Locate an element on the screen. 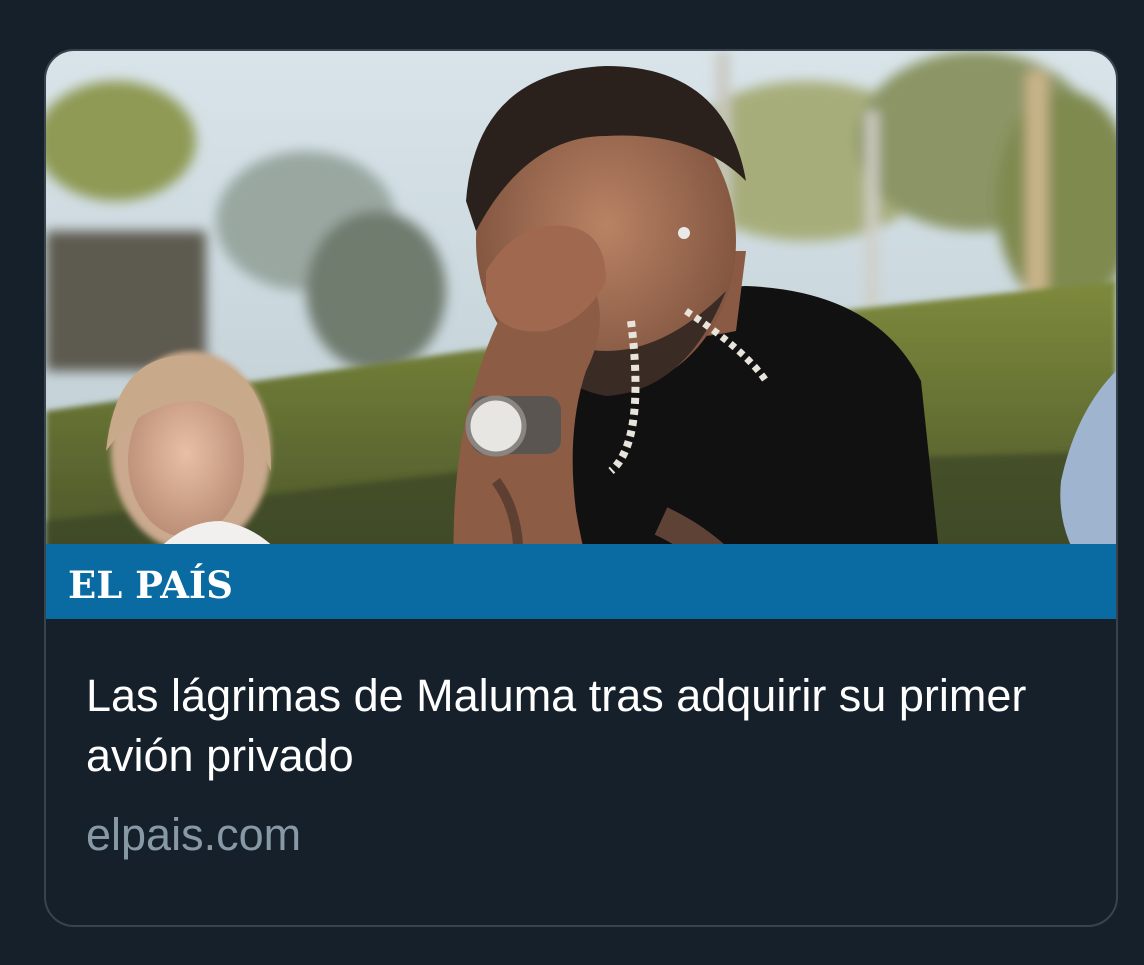 The image size is (1144, 965). el-pais-logo: EL PAÍS is located at coordinates (150, 585).